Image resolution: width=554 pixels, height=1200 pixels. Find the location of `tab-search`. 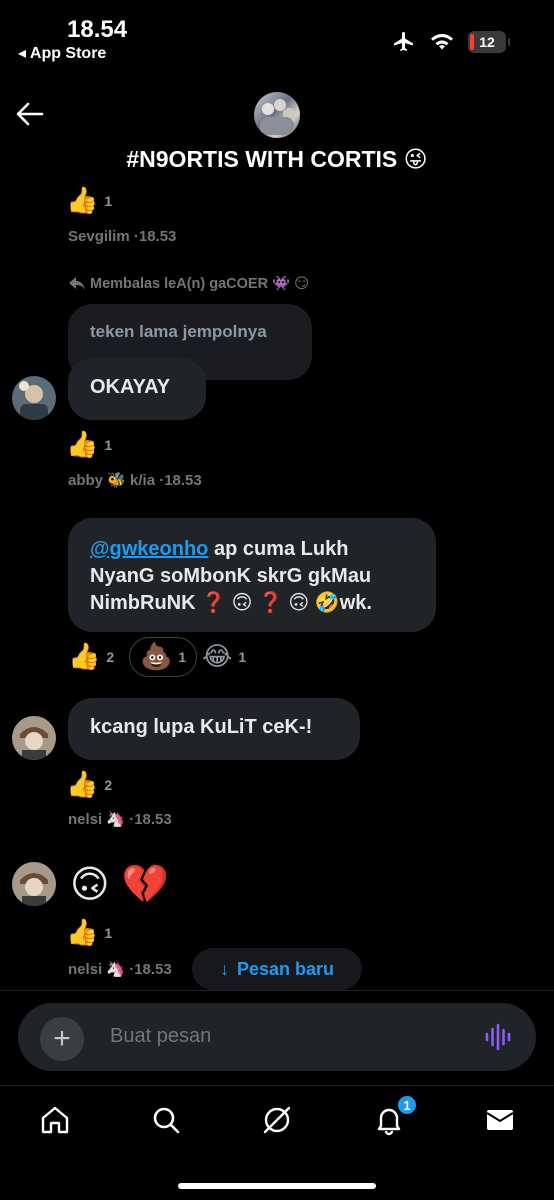

tab-search is located at coordinates (166, 1120).